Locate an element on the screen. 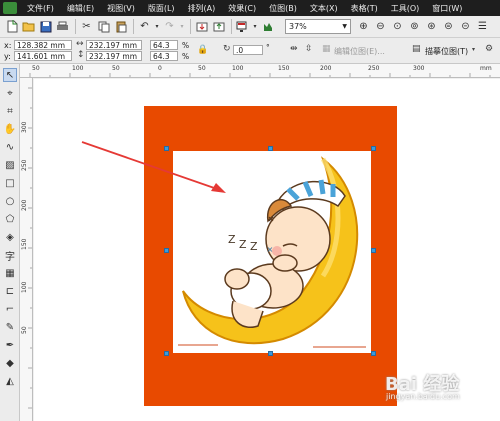 This screenshot has height=421, width=500. smart-fill-icon: ▨ is located at coordinates (10, 165).